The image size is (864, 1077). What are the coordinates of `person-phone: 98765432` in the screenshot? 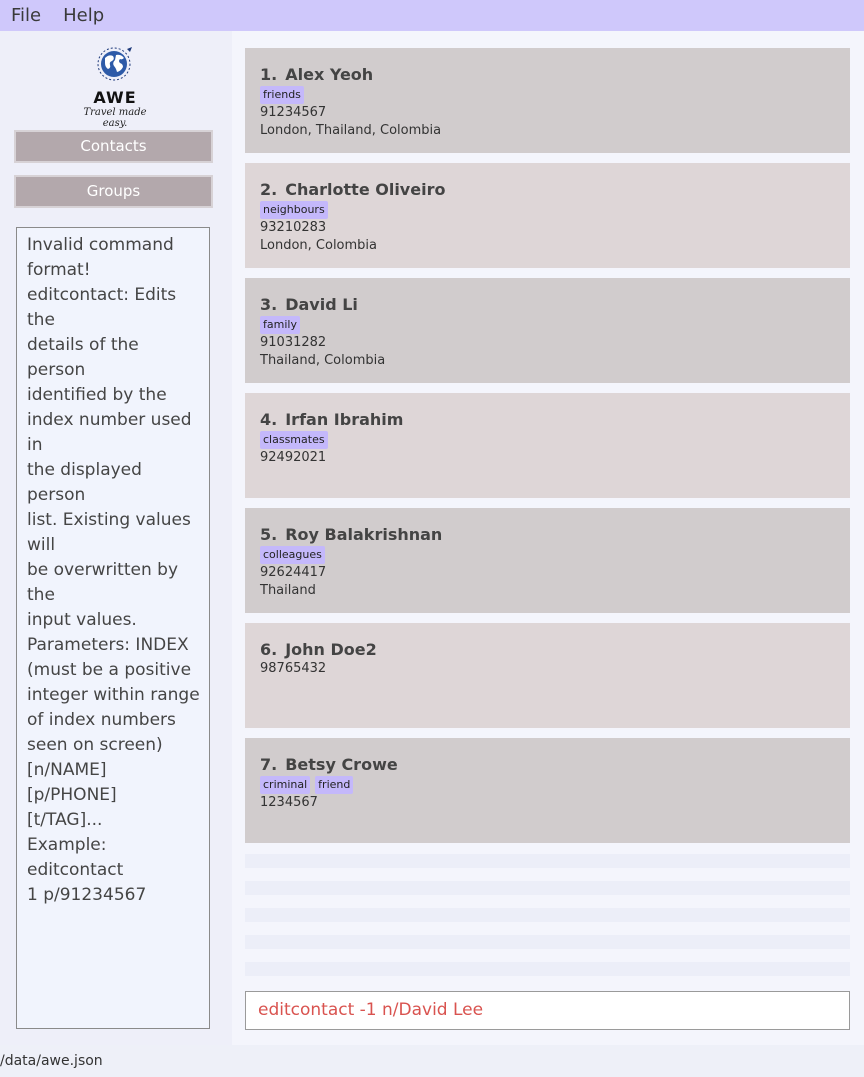 It's located at (293, 668).